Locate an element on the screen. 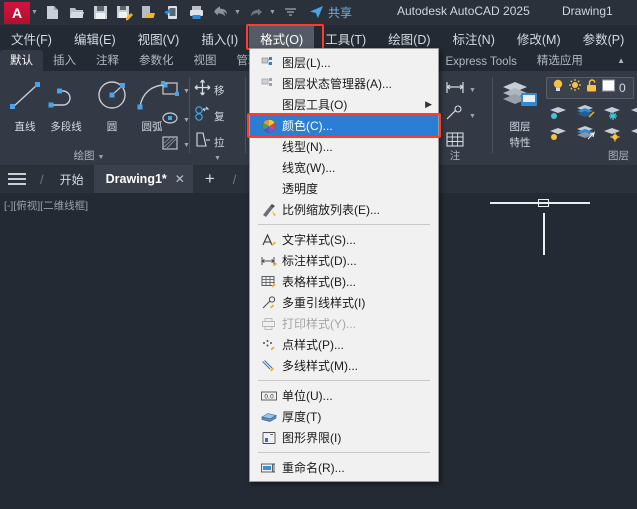 This screenshot has width=637, height=509. draw-panel-expand-icon: ▼ is located at coordinates (100, 157).